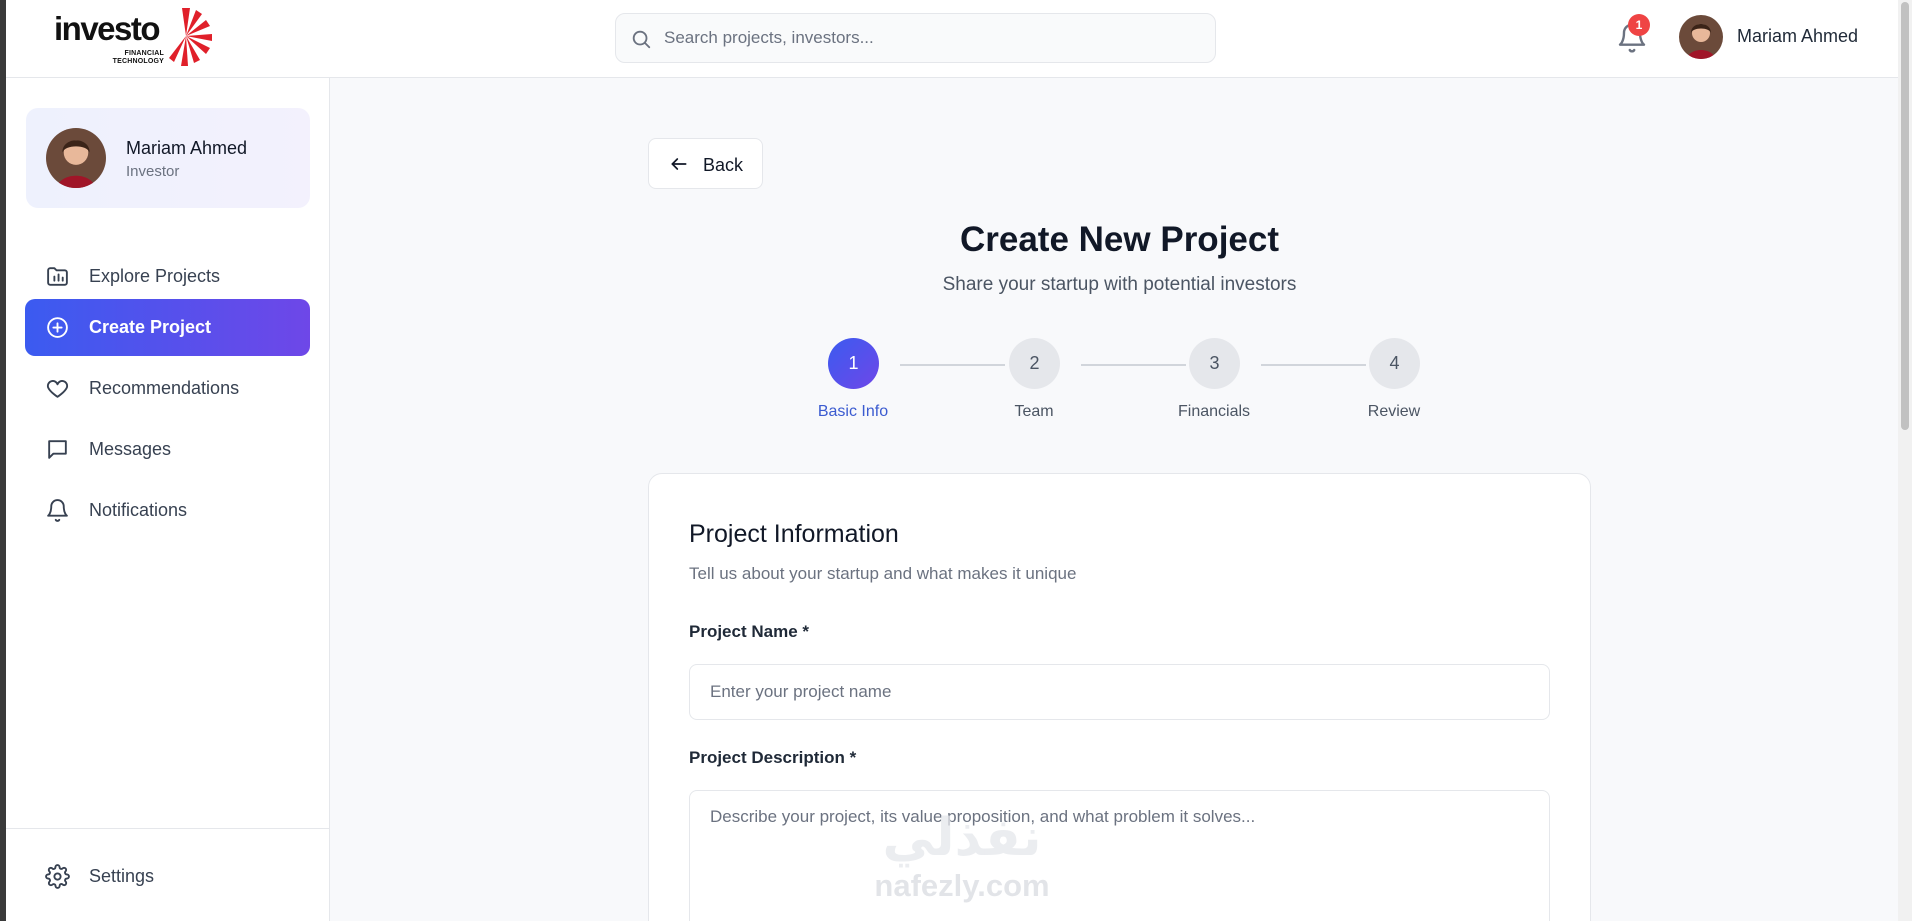 The image size is (1912, 921). What do you see at coordinates (1905, 216) in the screenshot?
I see `scrollbar-thumb` at bounding box center [1905, 216].